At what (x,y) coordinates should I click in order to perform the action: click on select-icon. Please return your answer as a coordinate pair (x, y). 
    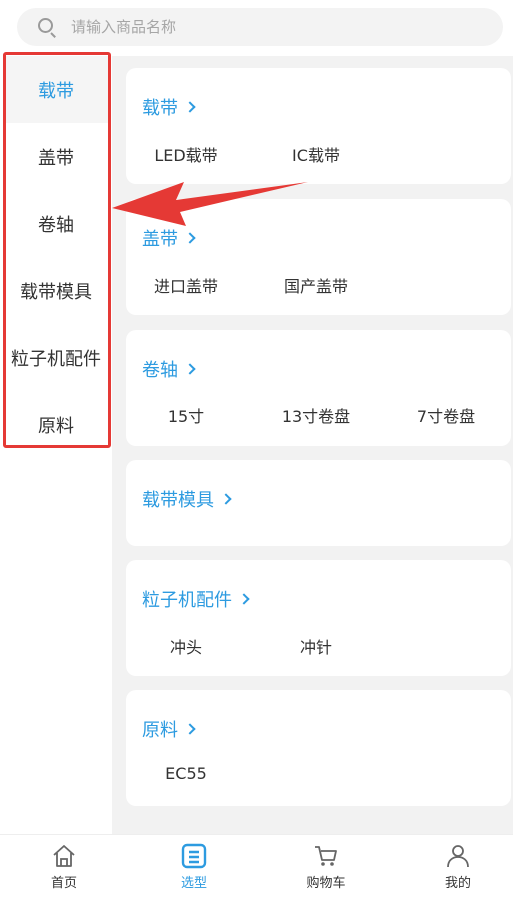
    Looking at the image, I should click on (194, 855).